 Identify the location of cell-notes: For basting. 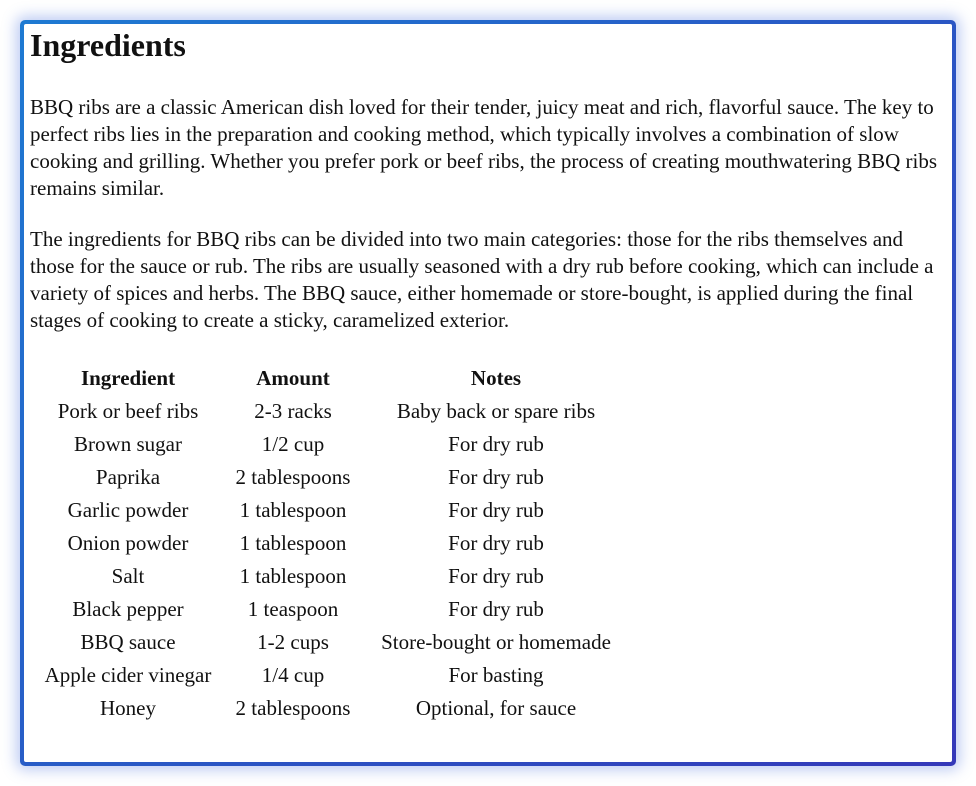
(496, 675).